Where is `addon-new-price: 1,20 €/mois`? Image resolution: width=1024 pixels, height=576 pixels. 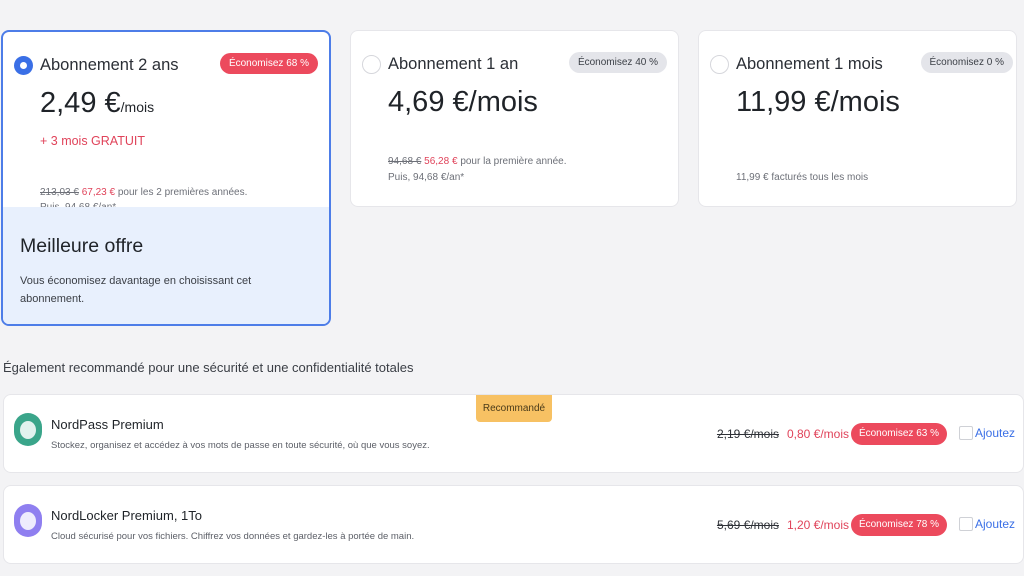
addon-new-price: 1,20 €/mois is located at coordinates (817, 525).